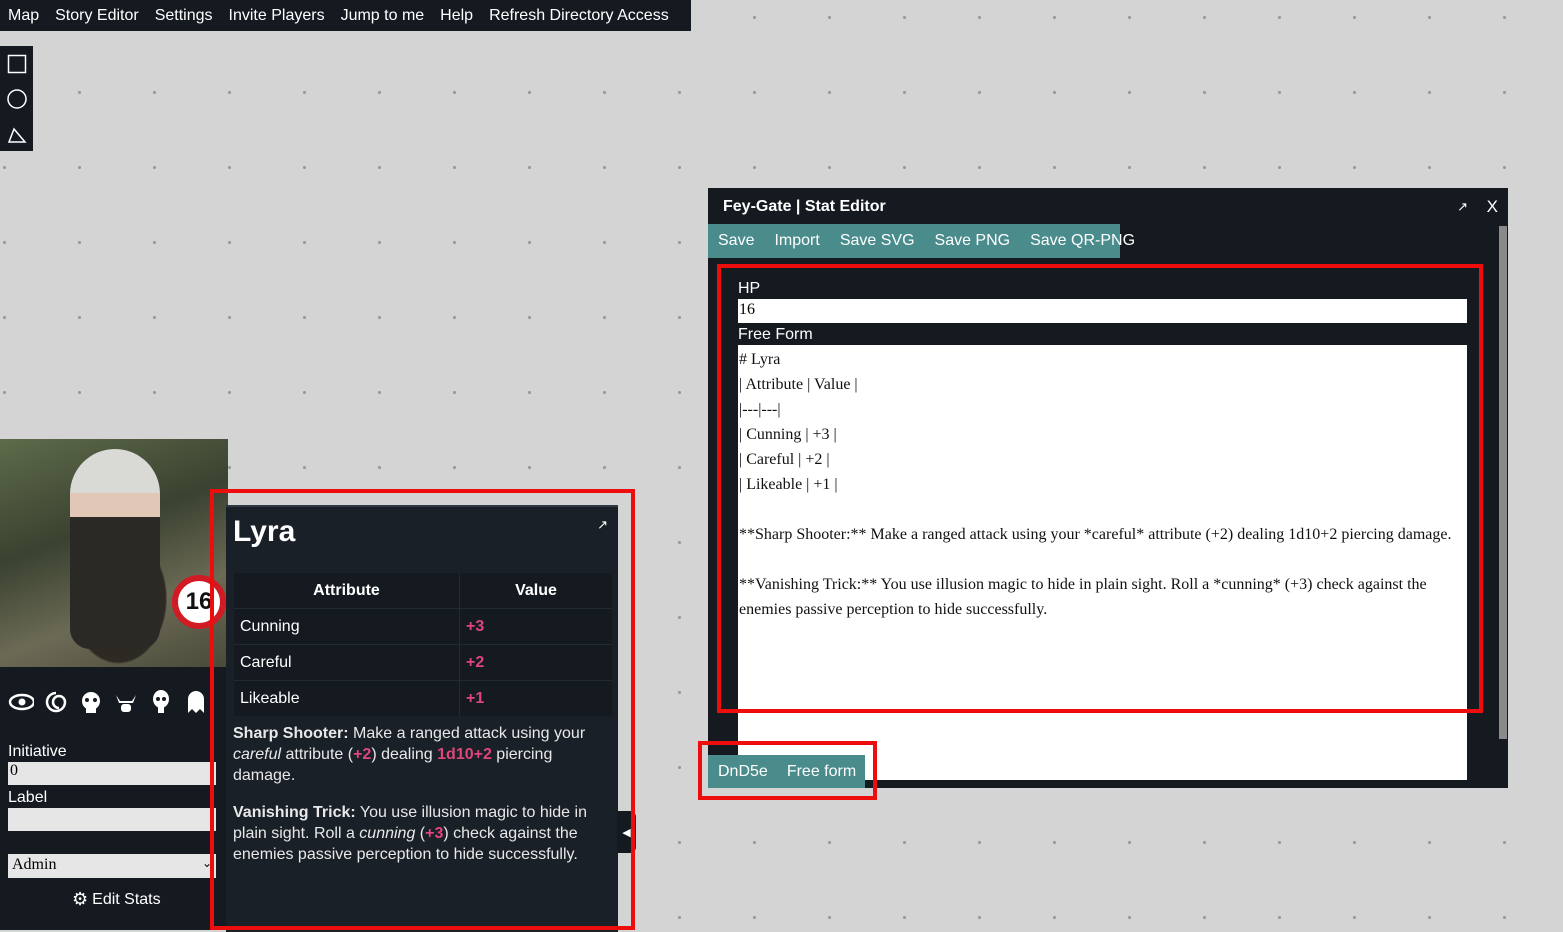  What do you see at coordinates (602, 525) in the screenshot?
I see `expand-icon: ↗` at bounding box center [602, 525].